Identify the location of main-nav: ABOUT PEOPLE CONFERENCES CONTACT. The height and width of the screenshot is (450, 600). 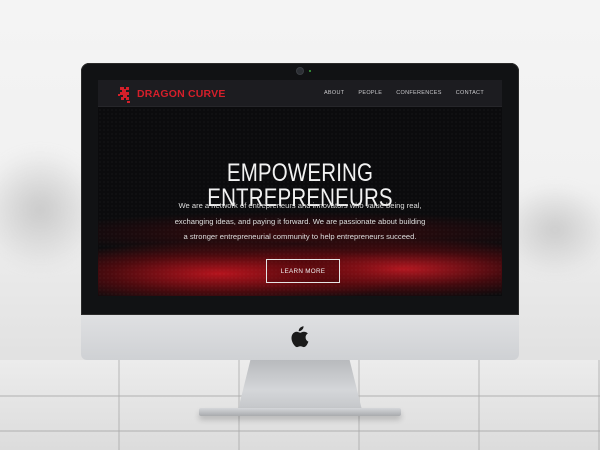
(404, 93).